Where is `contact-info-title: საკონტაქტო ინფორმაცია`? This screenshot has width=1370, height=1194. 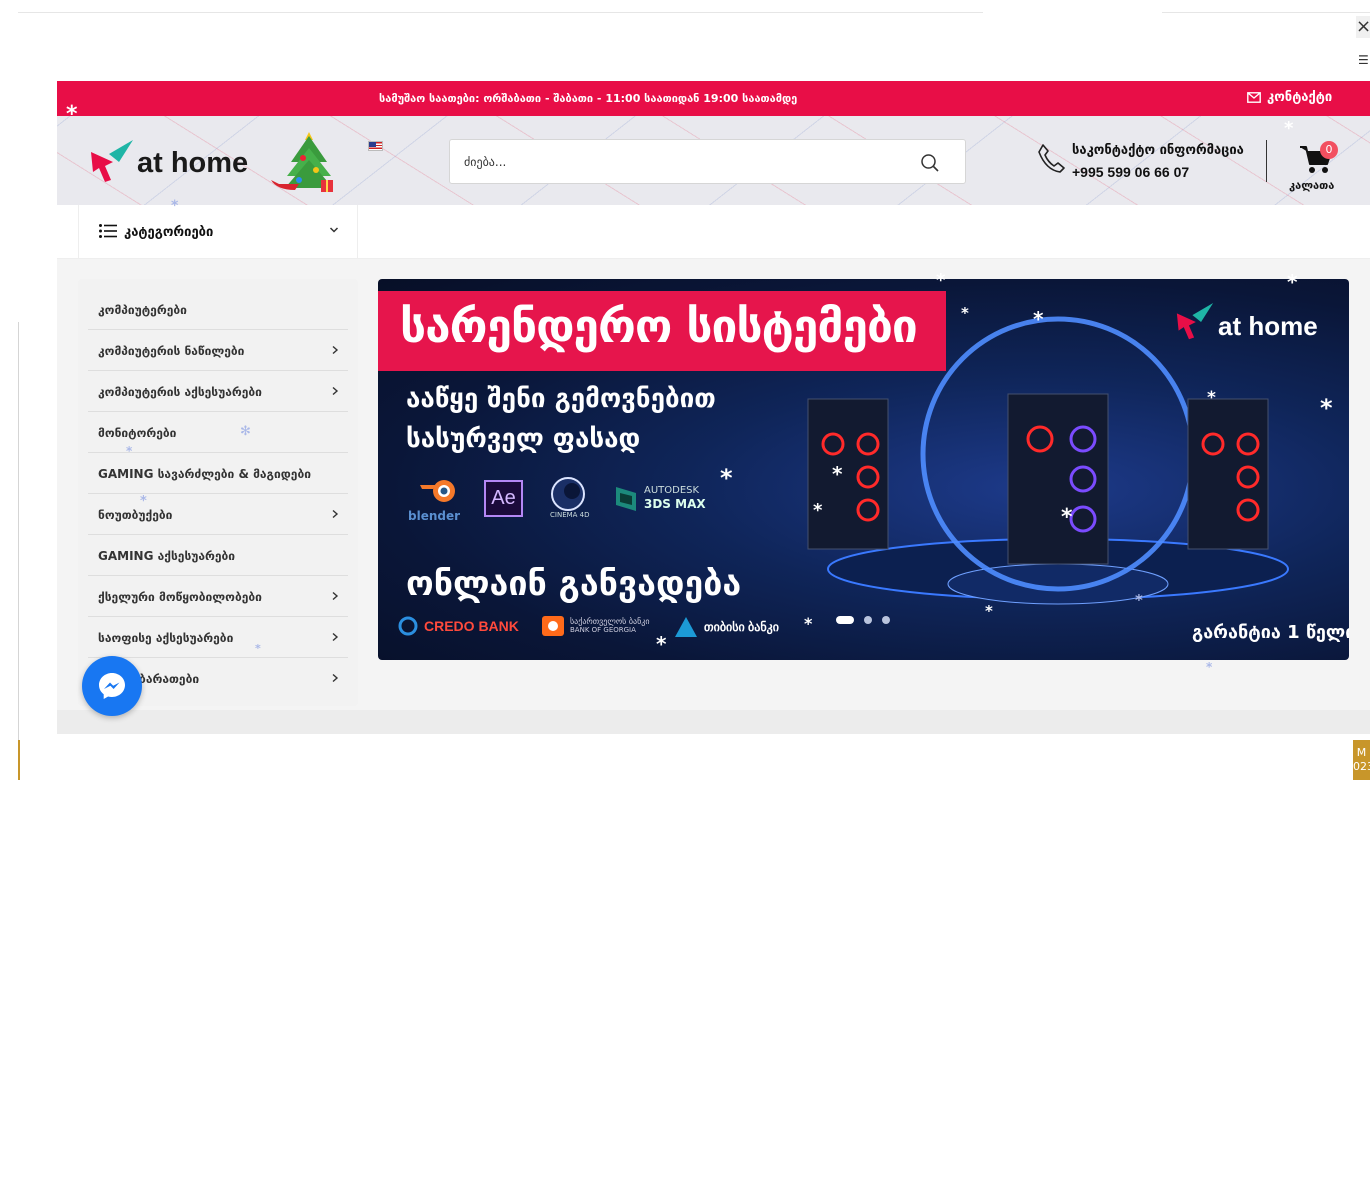
contact-info-title: საკონტაქტო ინფორმაცია is located at coordinates (1158, 150).